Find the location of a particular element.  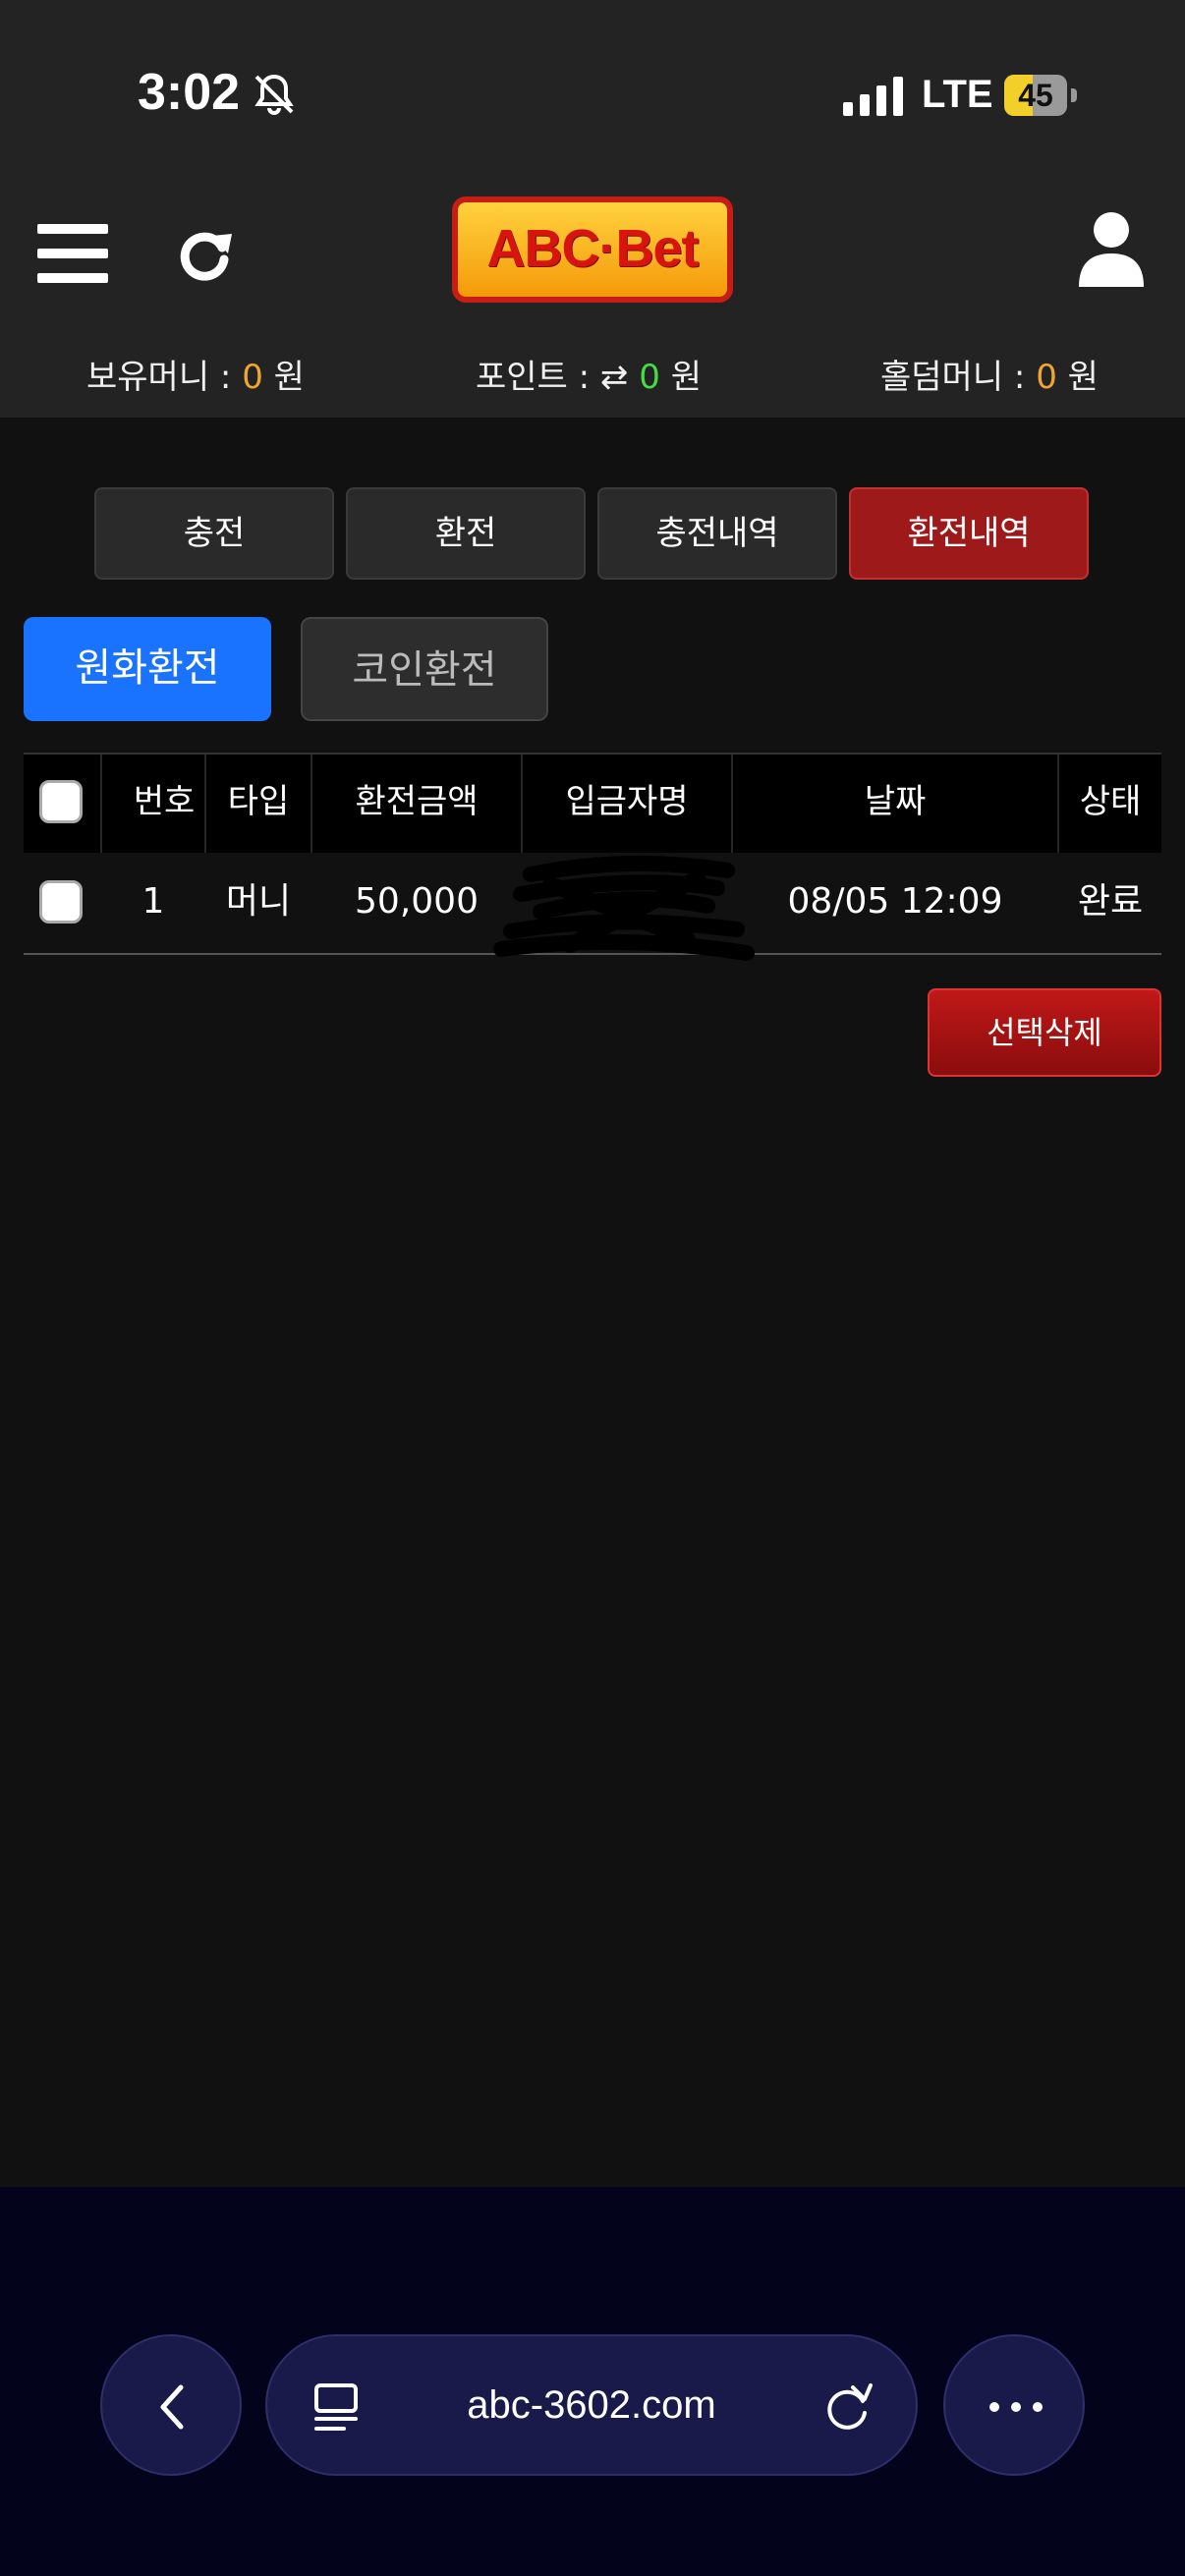

url-text: abc-3602.com is located at coordinates (592, 2405).